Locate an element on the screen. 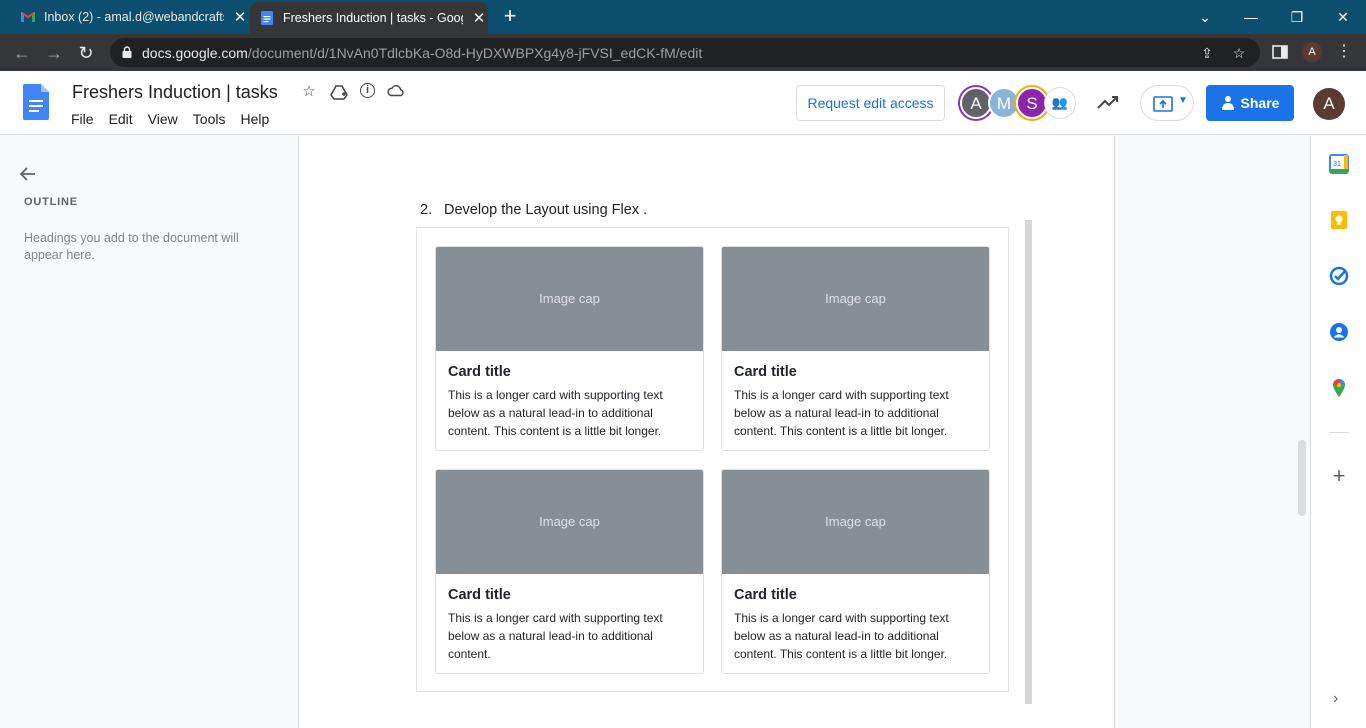  docs-icon is located at coordinates (267, 18).